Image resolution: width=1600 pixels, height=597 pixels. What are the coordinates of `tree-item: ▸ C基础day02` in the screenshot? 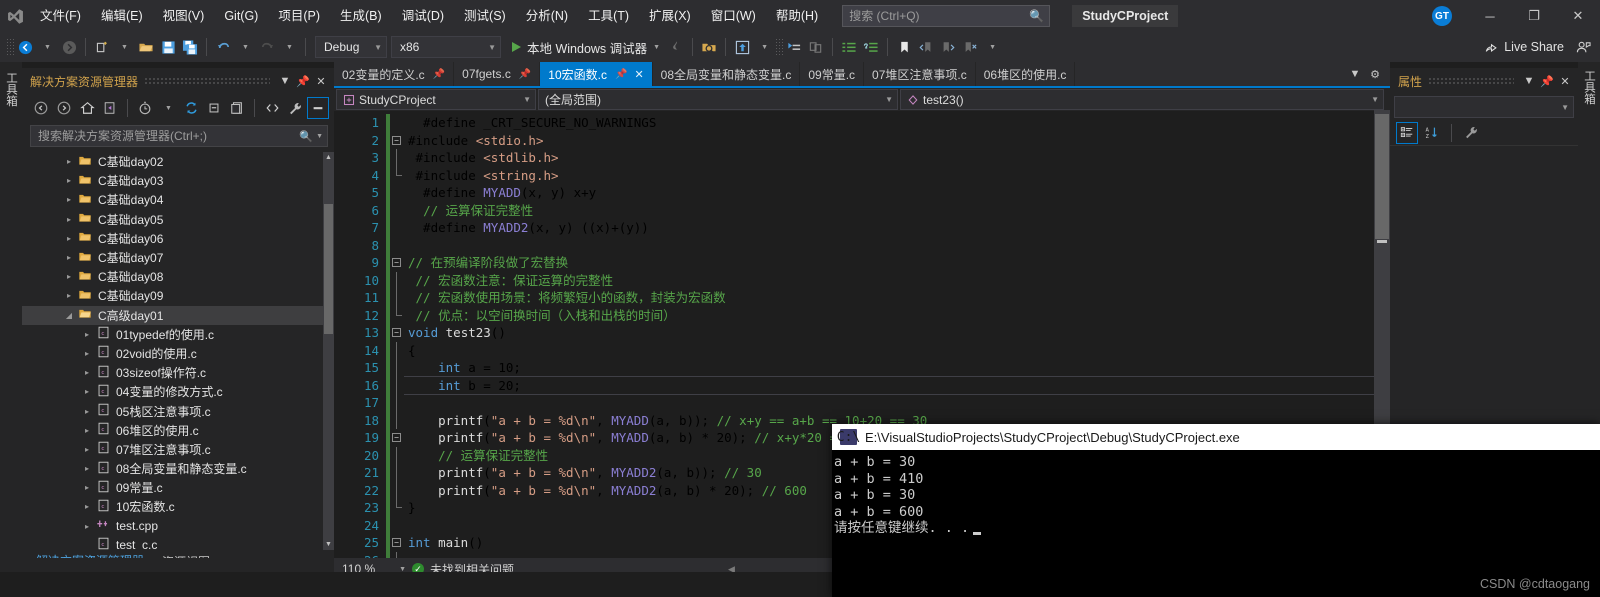 It's located at (178, 161).